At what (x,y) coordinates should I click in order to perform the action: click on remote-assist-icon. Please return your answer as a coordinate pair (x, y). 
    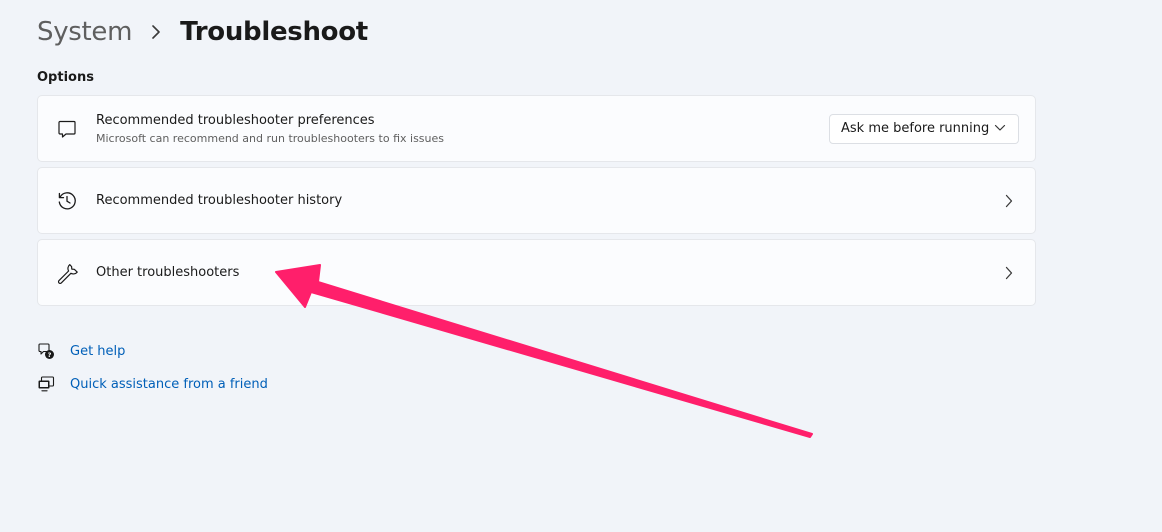
    Looking at the image, I should click on (46, 384).